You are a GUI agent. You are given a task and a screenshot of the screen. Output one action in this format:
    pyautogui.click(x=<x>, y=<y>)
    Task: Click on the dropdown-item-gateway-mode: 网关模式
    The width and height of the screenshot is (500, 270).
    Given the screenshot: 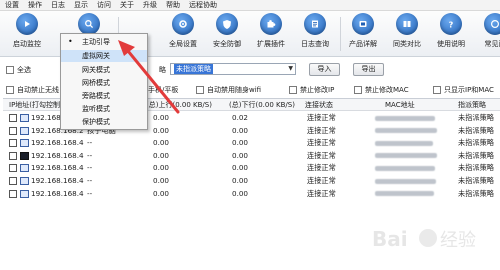 What is the action you would take?
    pyautogui.click(x=104, y=70)
    